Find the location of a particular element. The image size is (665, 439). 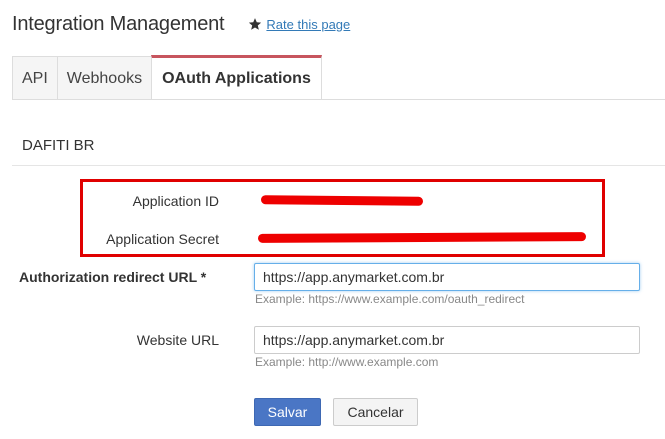

application-id-label: Application ID is located at coordinates (175, 201).